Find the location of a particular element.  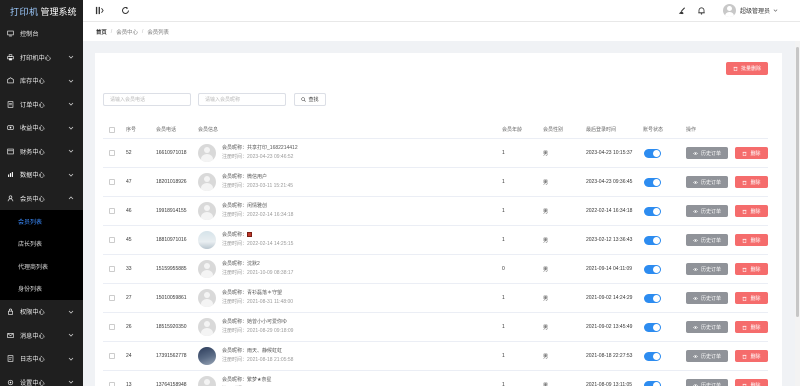

sidebar-subitem: 身份列表 is located at coordinates (41, 288).